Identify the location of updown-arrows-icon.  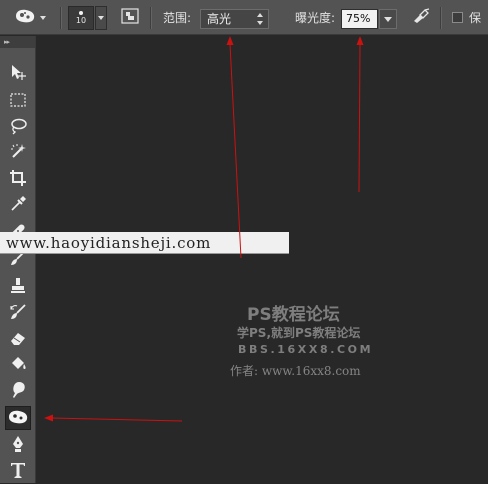
(260, 19).